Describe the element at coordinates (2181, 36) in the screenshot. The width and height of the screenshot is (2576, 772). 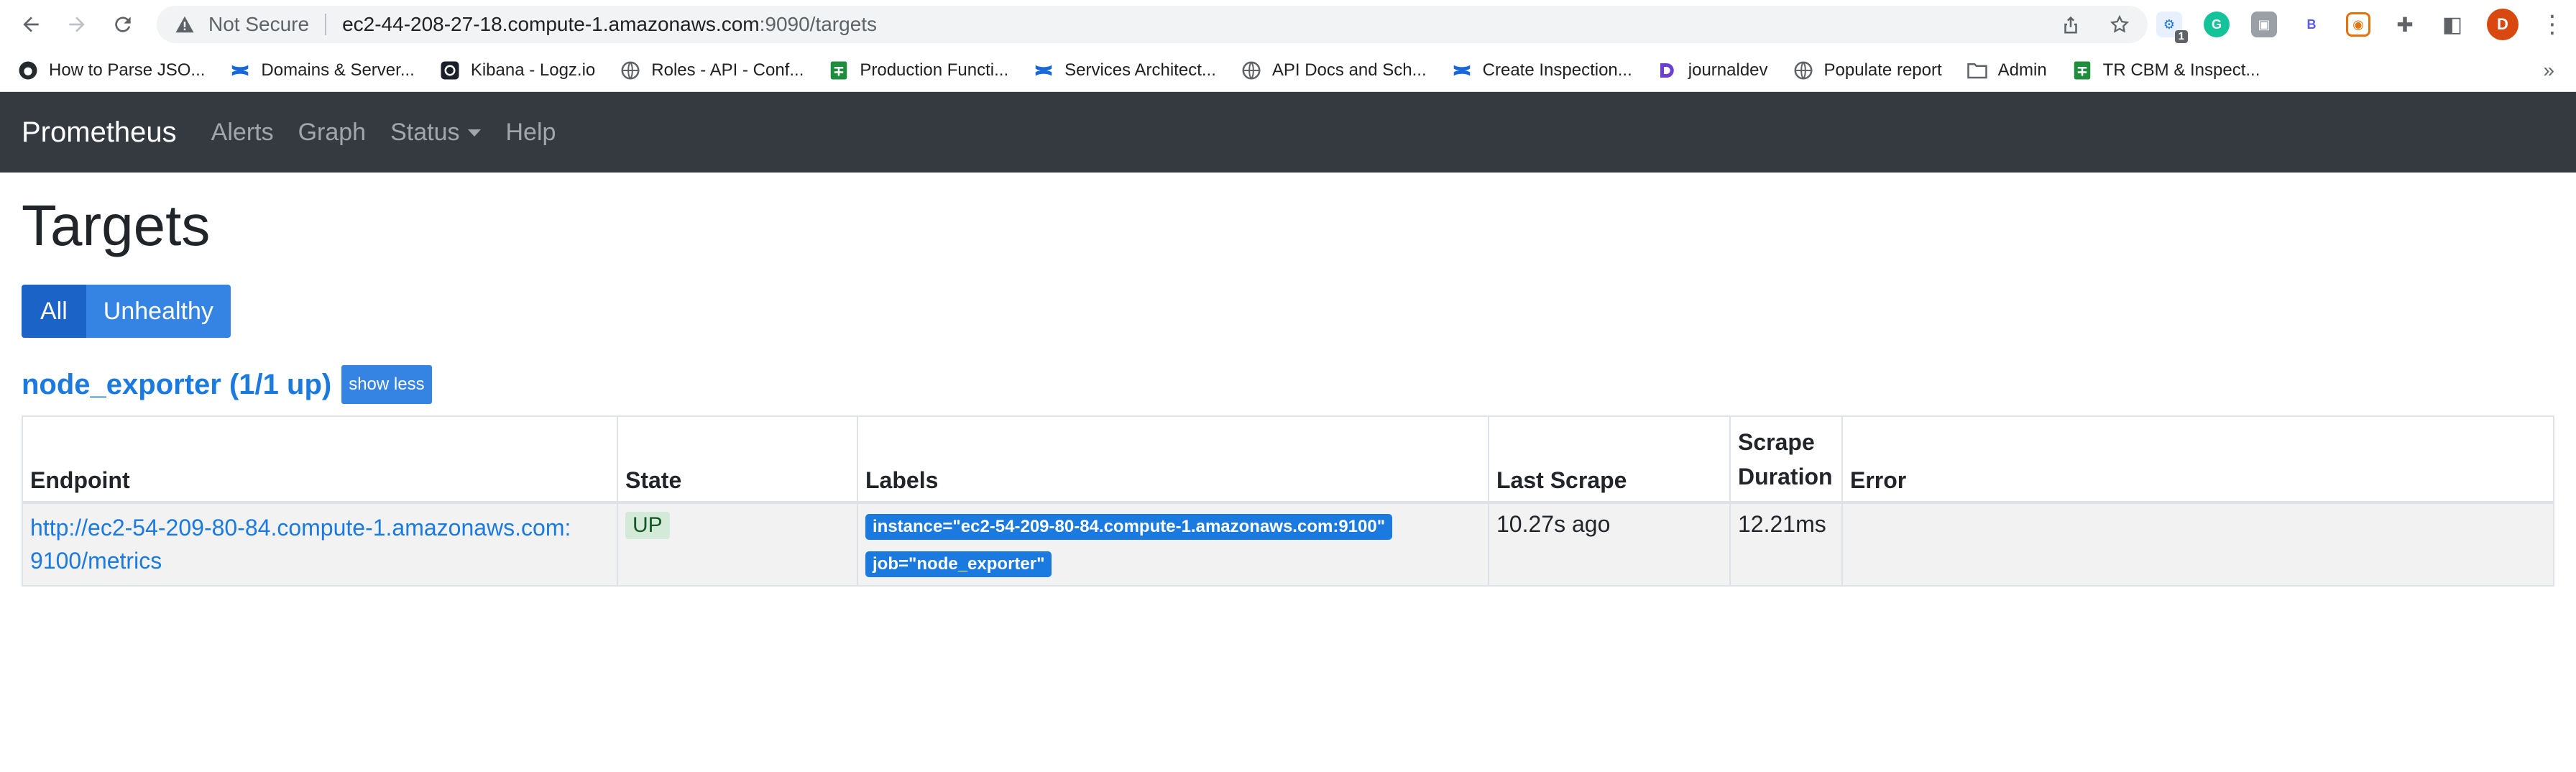
I see `extension-badge: 1` at that location.